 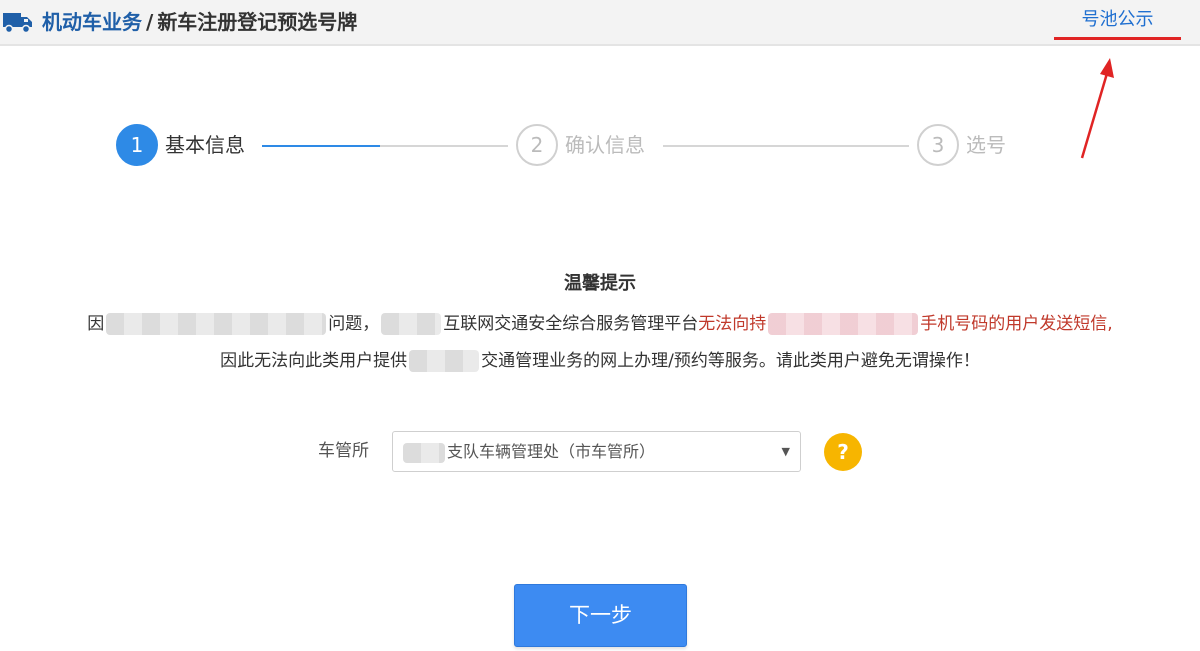 I want to click on notice-red-text: 手机号码的用户发送短信,, so click(x=1016, y=324).